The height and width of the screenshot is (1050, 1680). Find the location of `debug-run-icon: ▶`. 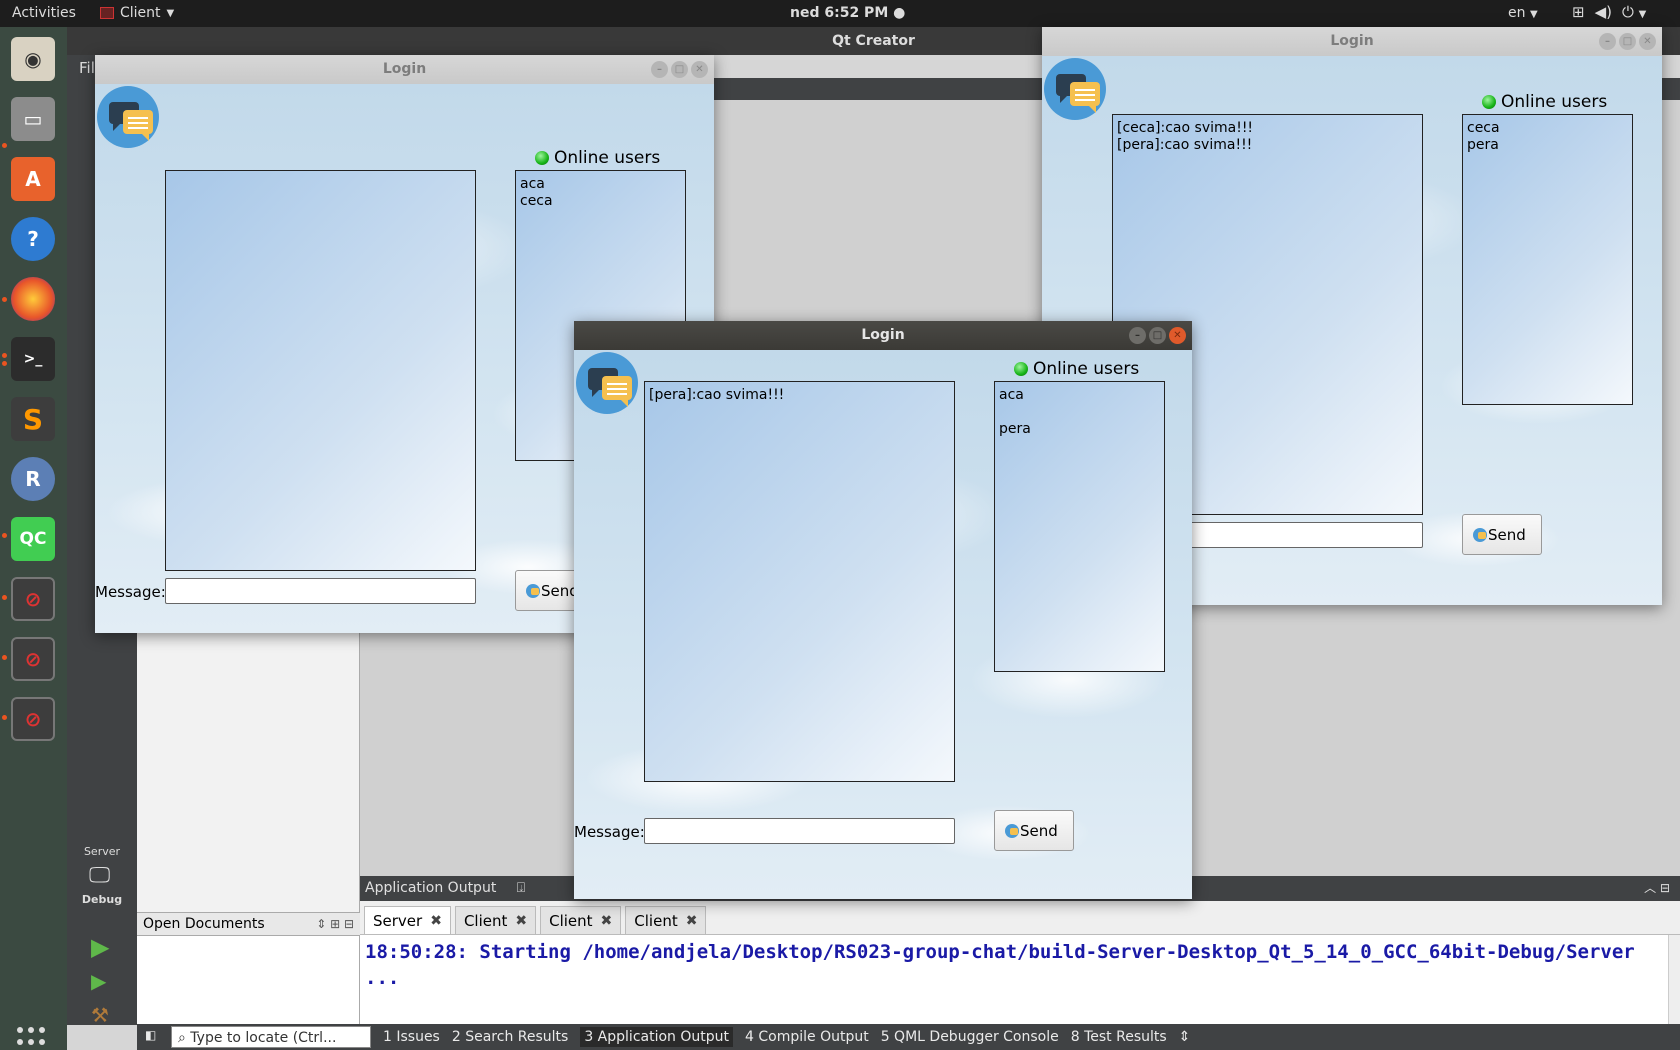

debug-run-icon: ▶ is located at coordinates (98, 981).